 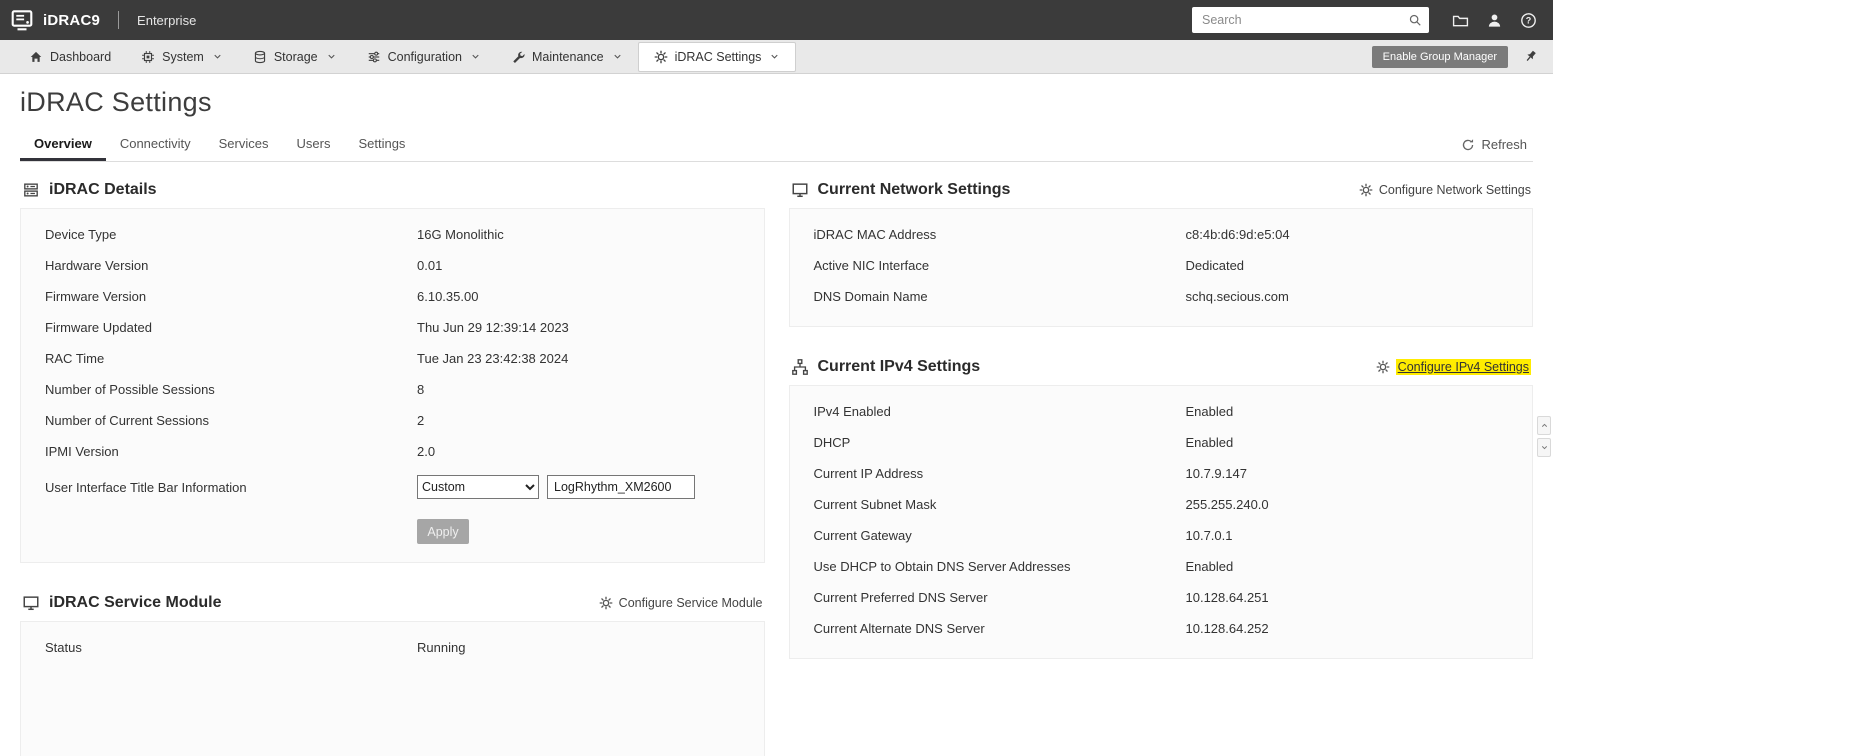 What do you see at coordinates (167, 20) in the screenshot?
I see `brand-edition: Enterprise` at bounding box center [167, 20].